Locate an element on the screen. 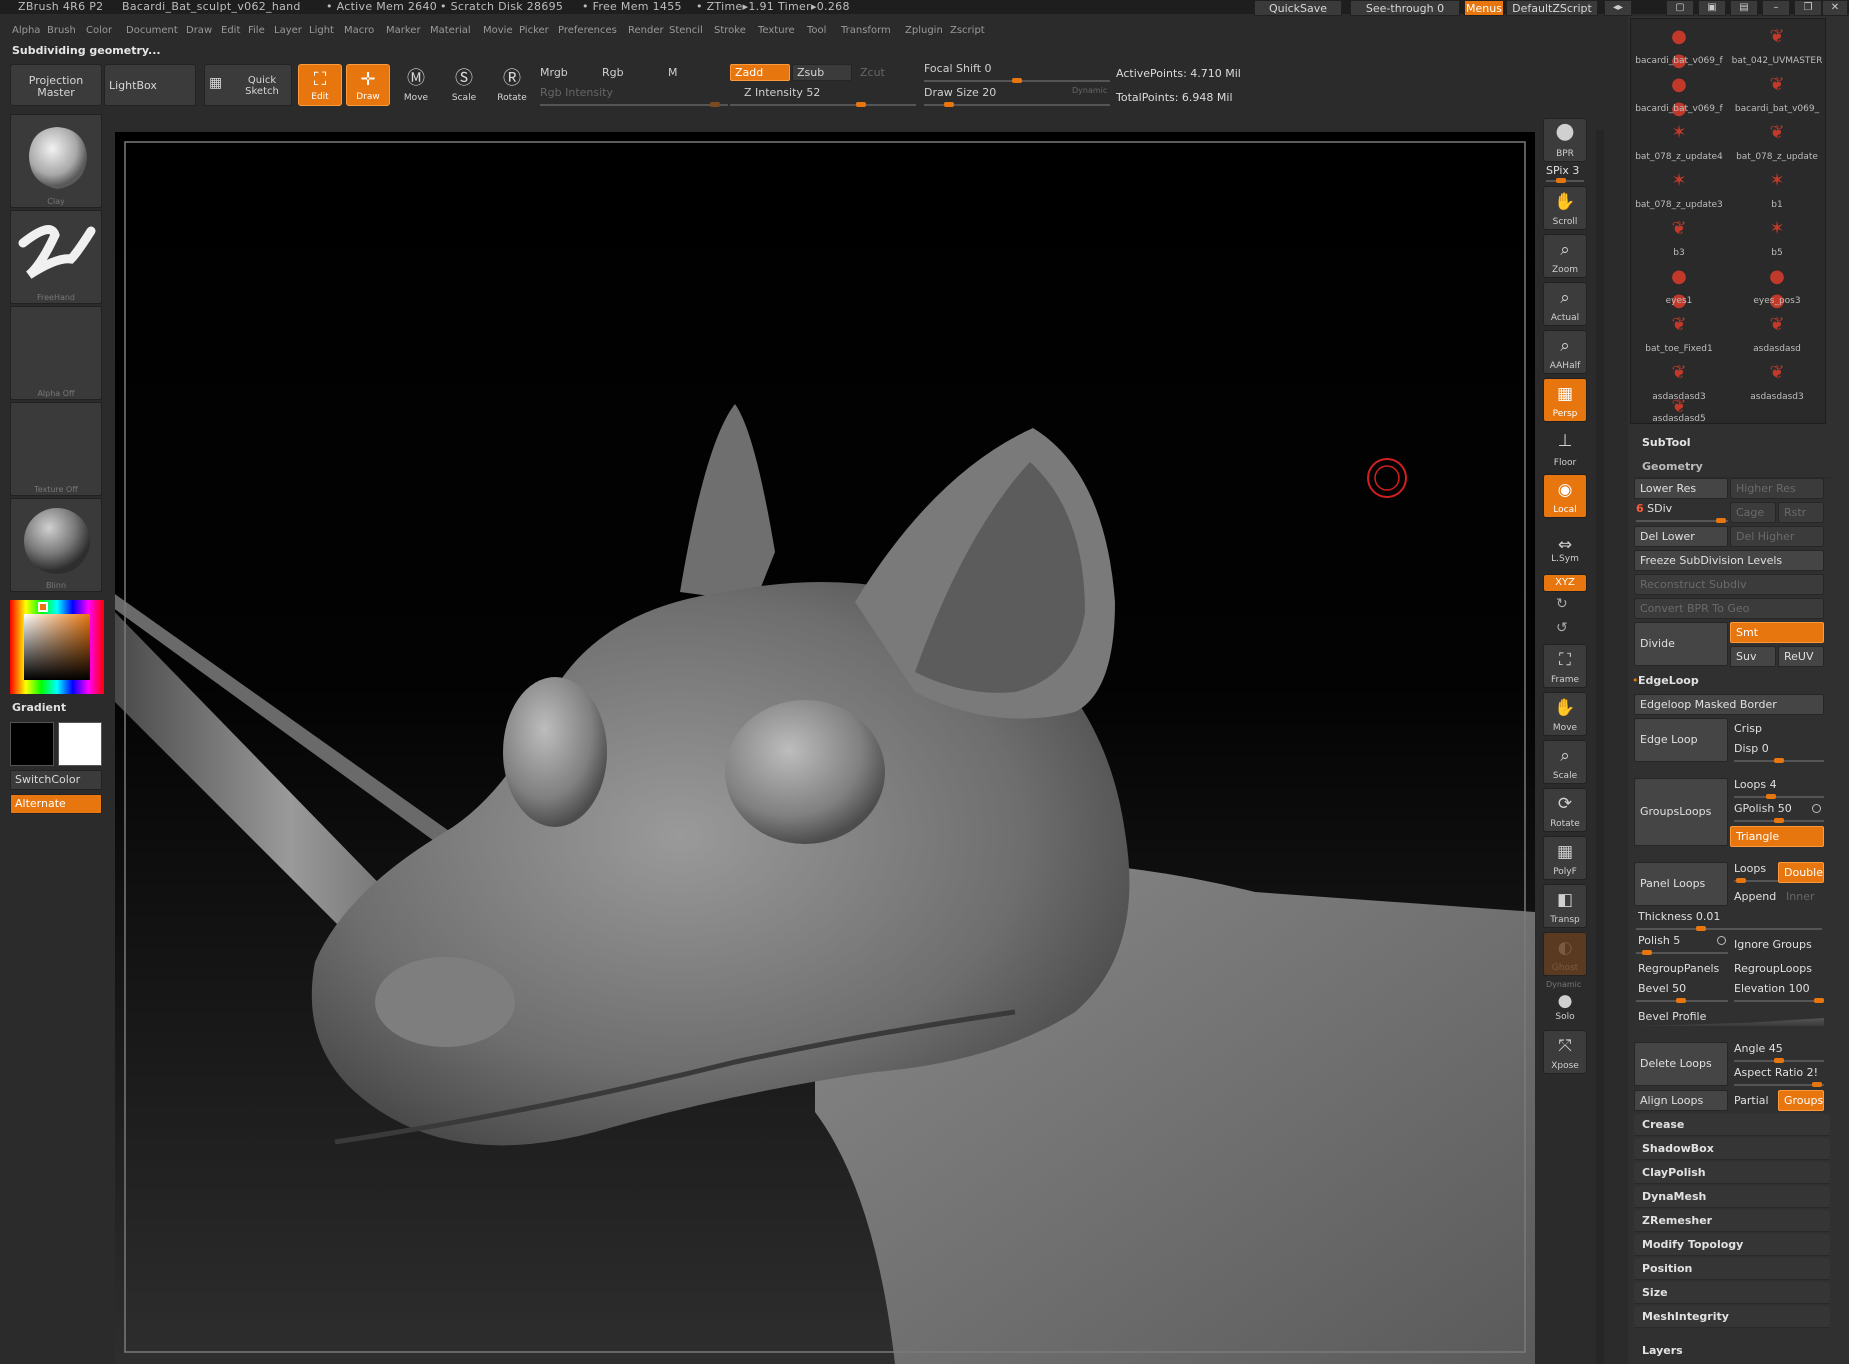 This screenshot has width=1849, height=1364. xpose-button: ⤧ Xpose is located at coordinates (1565, 1052).